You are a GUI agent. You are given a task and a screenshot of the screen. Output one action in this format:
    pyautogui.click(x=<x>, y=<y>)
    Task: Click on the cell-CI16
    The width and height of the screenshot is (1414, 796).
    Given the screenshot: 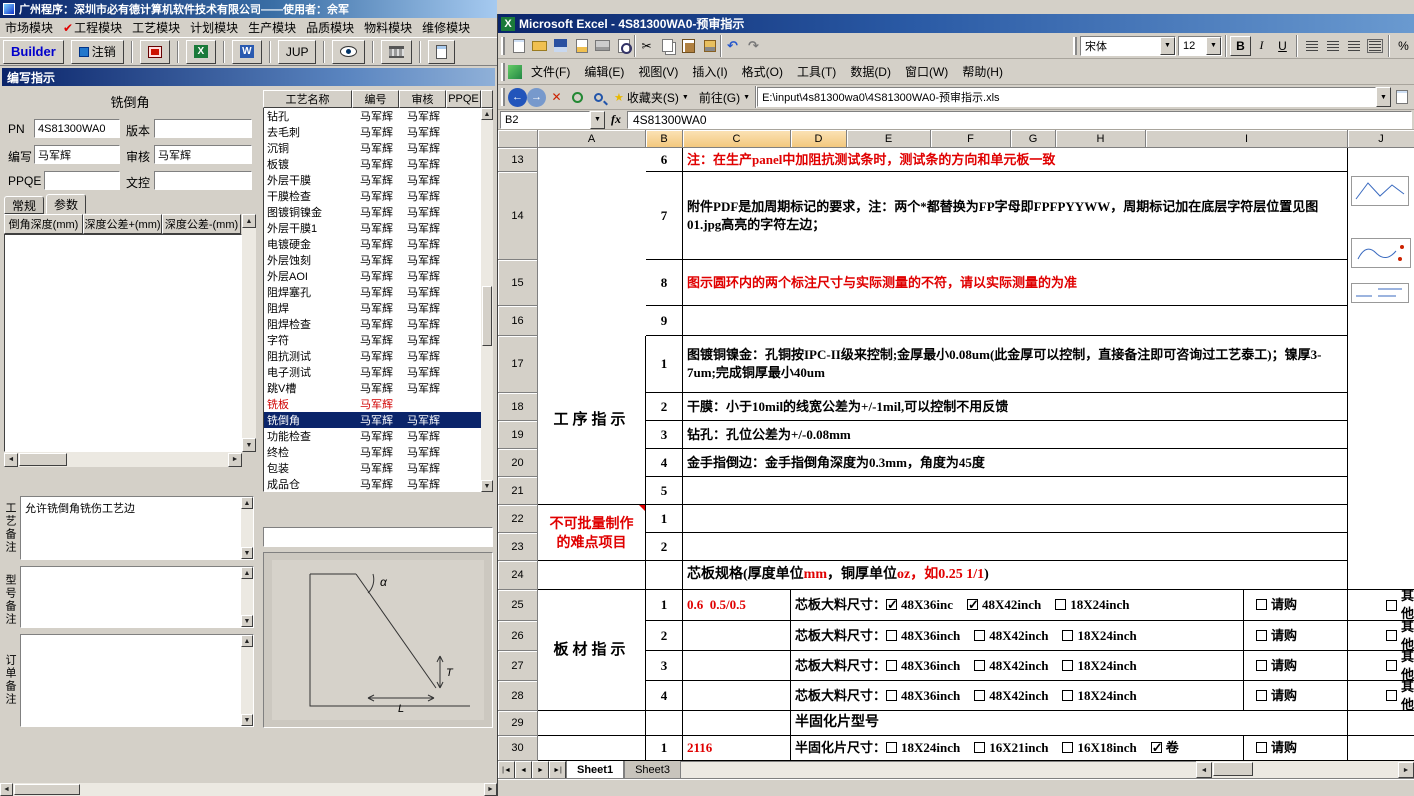 What is the action you would take?
    pyautogui.click(x=1015, y=321)
    